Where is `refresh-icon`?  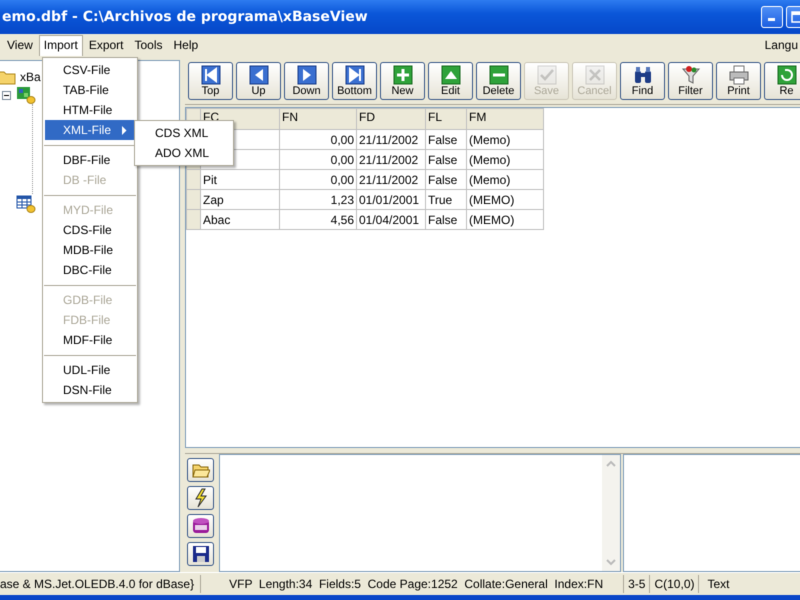 refresh-icon is located at coordinates (786, 75).